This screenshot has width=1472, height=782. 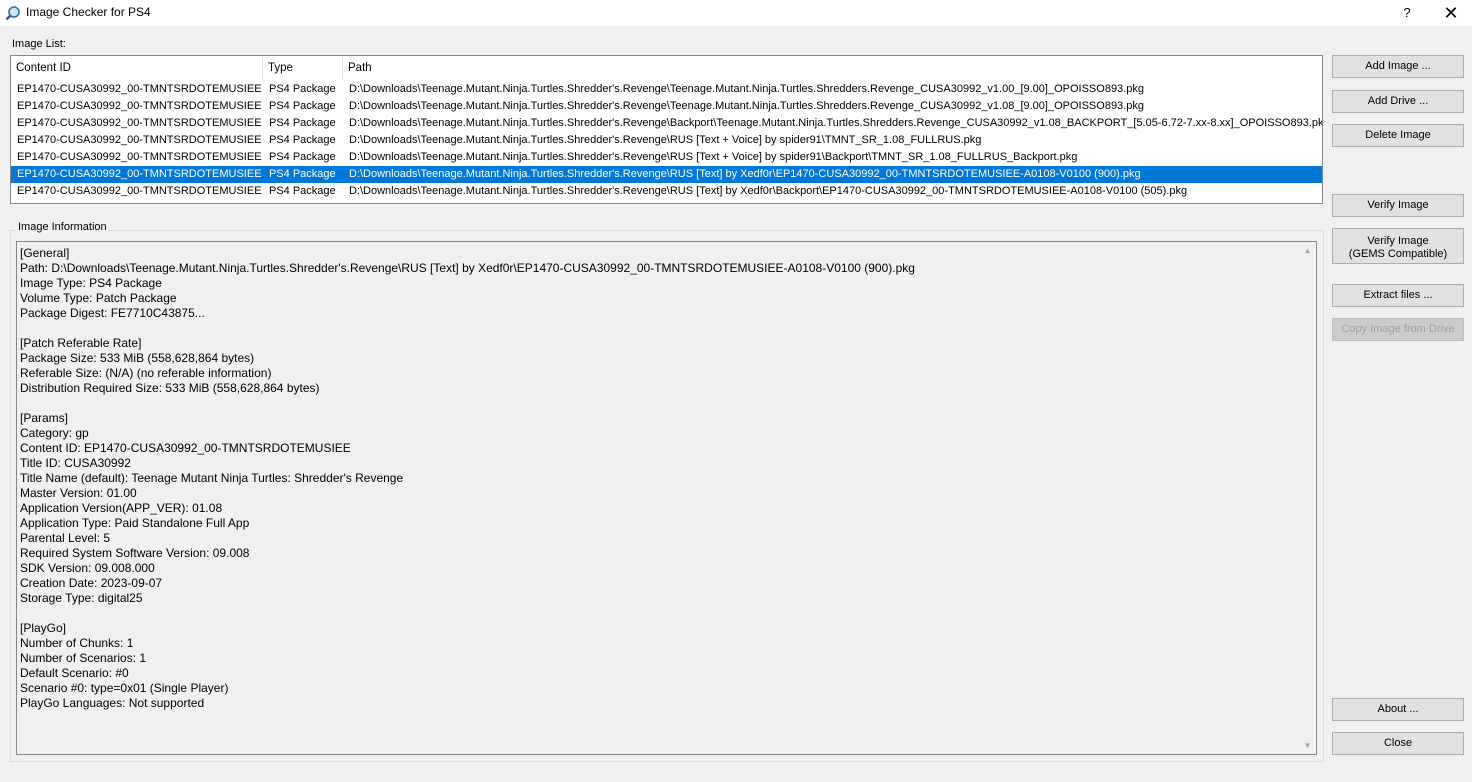 I want to click on magnifier-icon, so click(x=12, y=13).